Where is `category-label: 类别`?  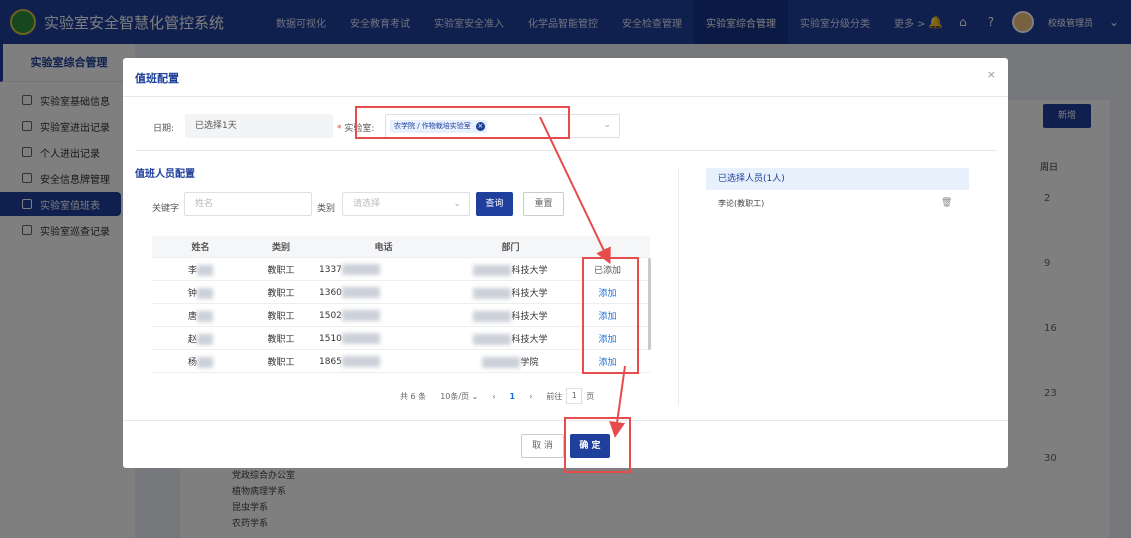 category-label: 类别 is located at coordinates (326, 209).